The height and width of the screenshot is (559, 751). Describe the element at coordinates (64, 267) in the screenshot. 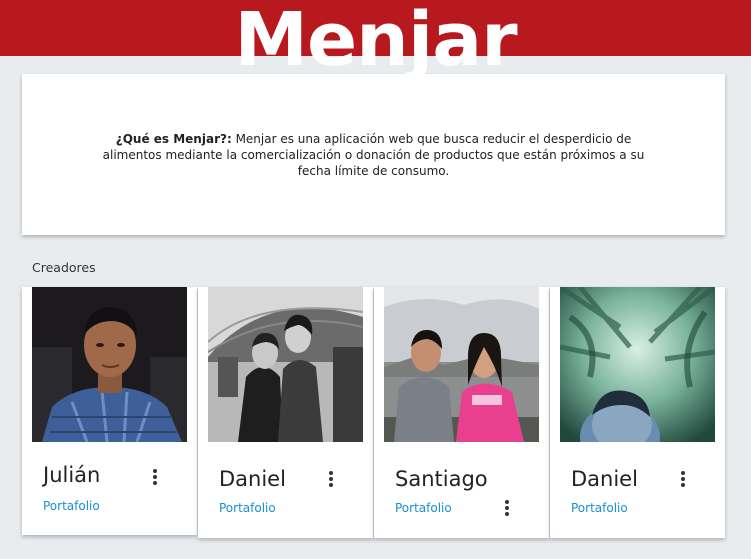

I see `creators-section-label: Creadores` at that location.